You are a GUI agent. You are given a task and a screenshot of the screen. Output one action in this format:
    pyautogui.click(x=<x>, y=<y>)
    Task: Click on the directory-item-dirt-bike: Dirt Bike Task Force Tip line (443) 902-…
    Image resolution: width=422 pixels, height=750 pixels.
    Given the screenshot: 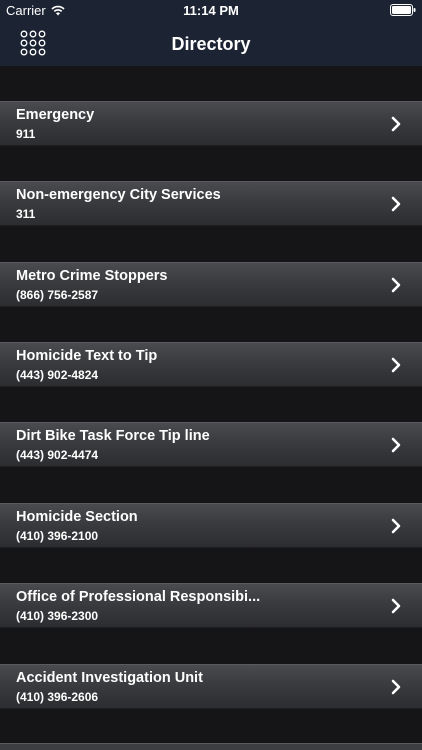 What is the action you would take?
    pyautogui.click(x=211, y=444)
    